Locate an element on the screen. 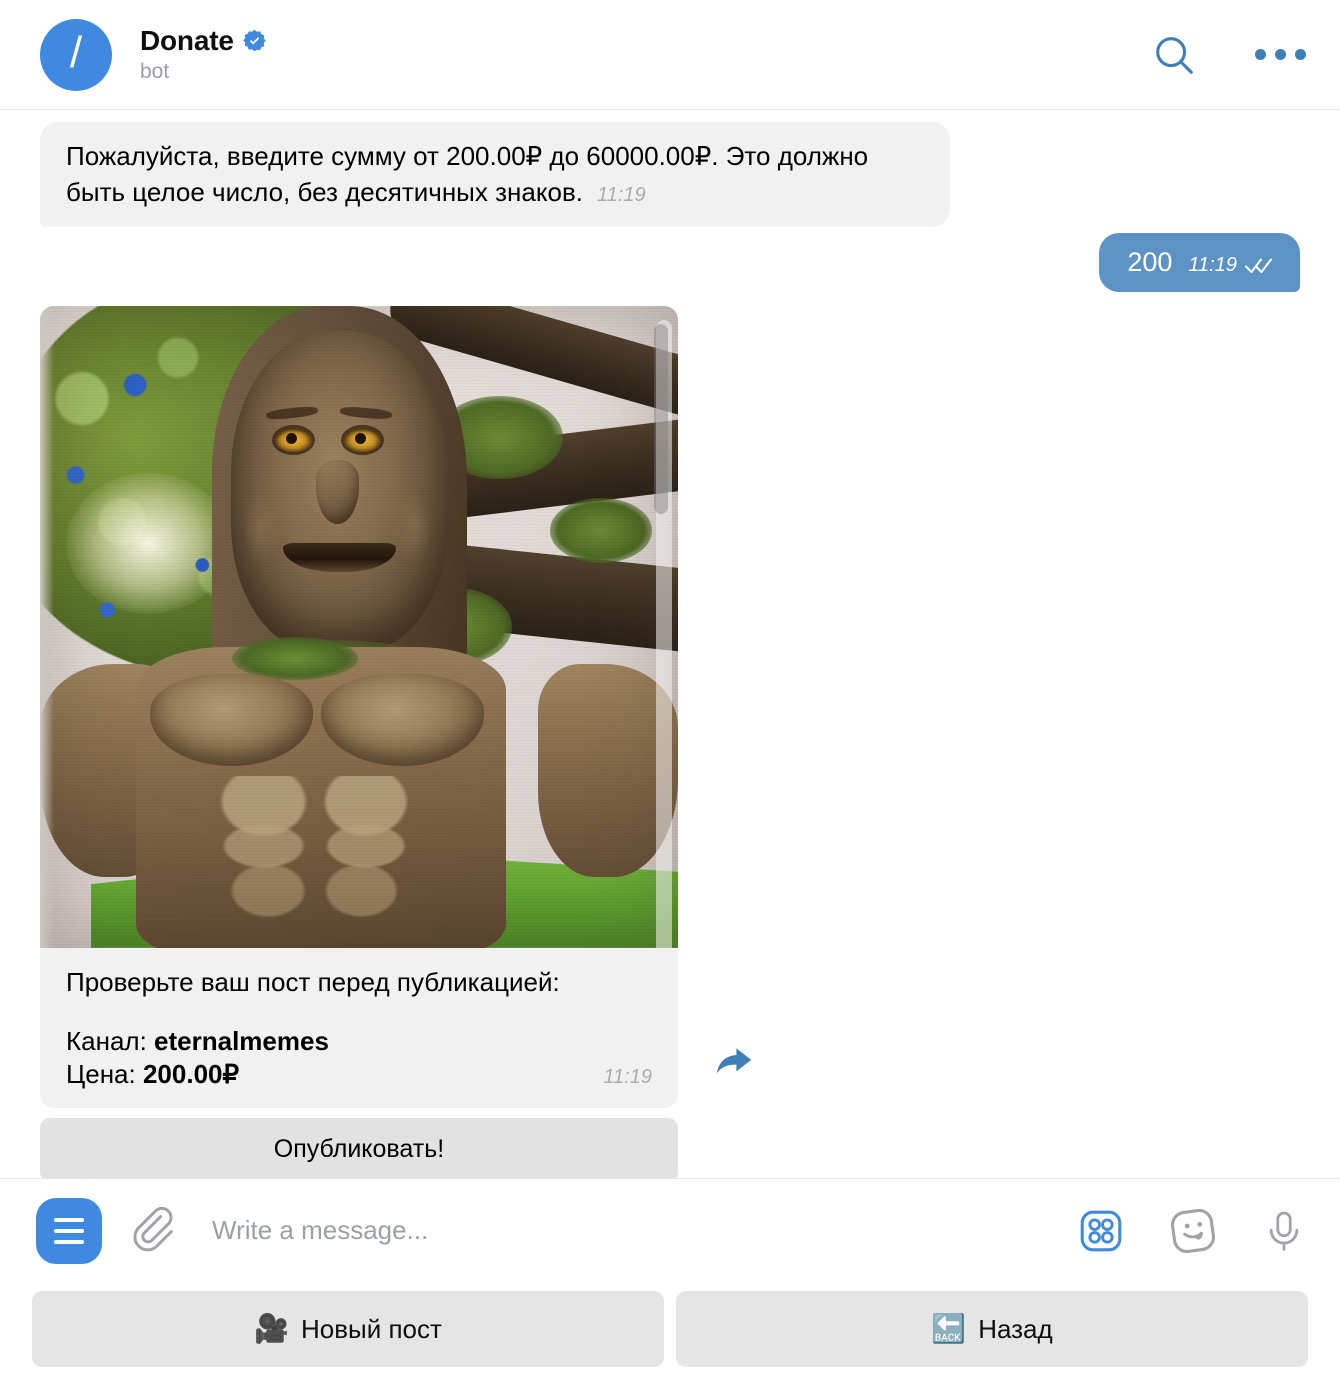 This screenshot has height=1390, width=1340. header-actions is located at coordinates (1228, 55).